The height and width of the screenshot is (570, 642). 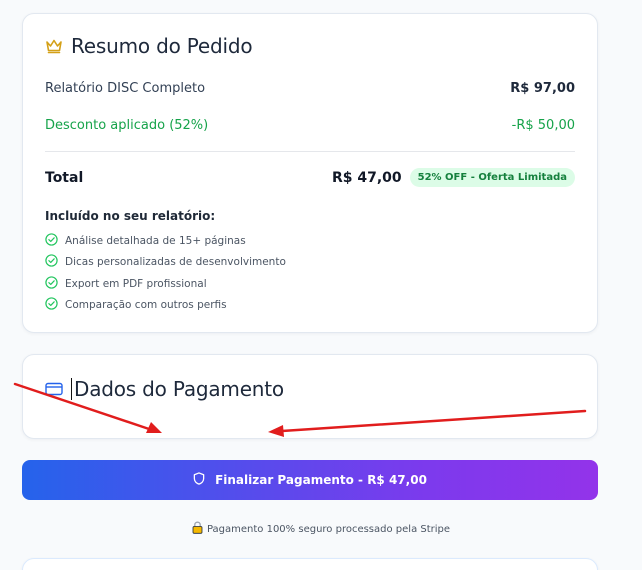 What do you see at coordinates (155, 240) in the screenshot?
I see `feature-text: Análise detalhada de 15+ páginas` at bounding box center [155, 240].